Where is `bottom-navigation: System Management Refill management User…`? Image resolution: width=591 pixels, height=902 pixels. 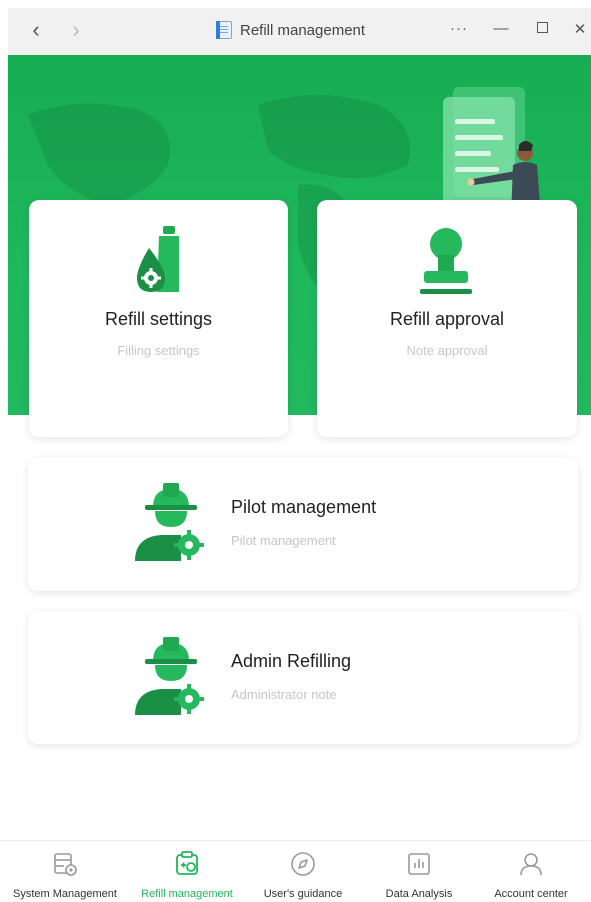
bottom-navigation: System Management Refill management User… is located at coordinates (295, 871).